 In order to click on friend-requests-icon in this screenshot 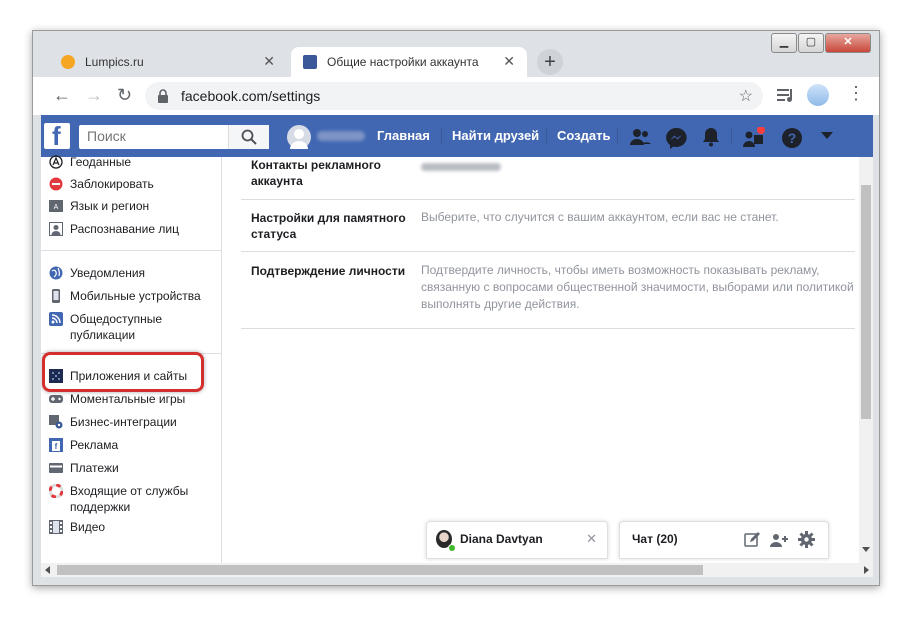, I will do `click(640, 137)`.